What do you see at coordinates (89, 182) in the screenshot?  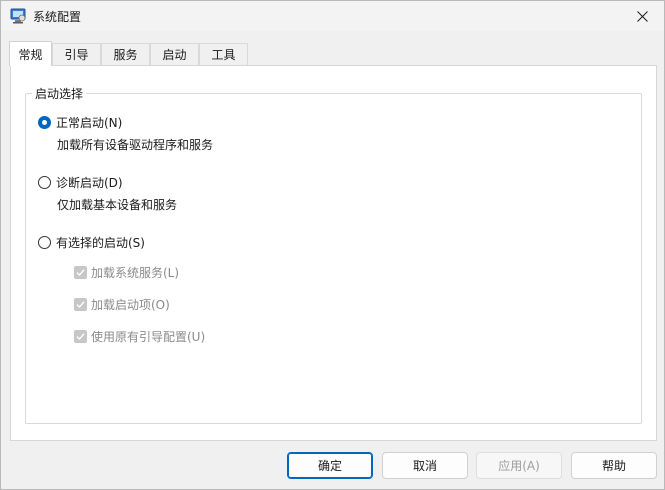 I see `radio-label: 诊断启动(D)` at bounding box center [89, 182].